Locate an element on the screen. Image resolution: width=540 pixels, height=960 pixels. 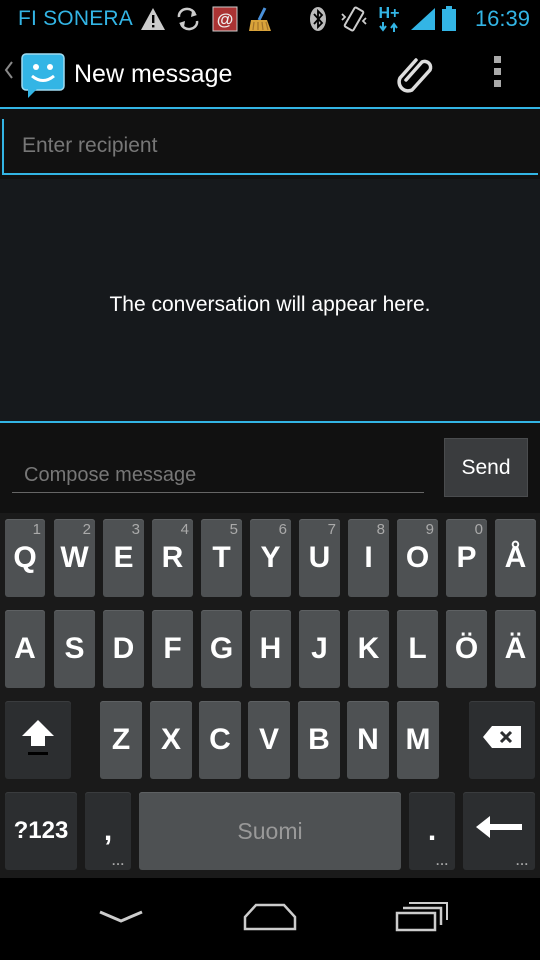
vibrate-icon is located at coordinates (354, 19).